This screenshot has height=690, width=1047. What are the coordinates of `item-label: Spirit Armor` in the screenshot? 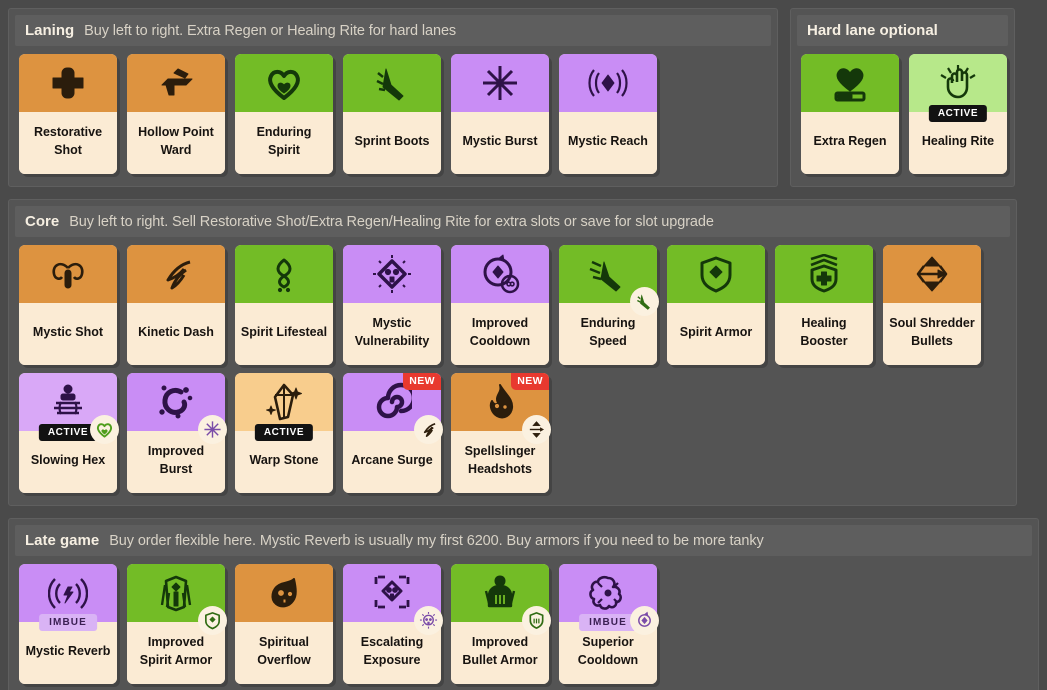 It's located at (716, 334).